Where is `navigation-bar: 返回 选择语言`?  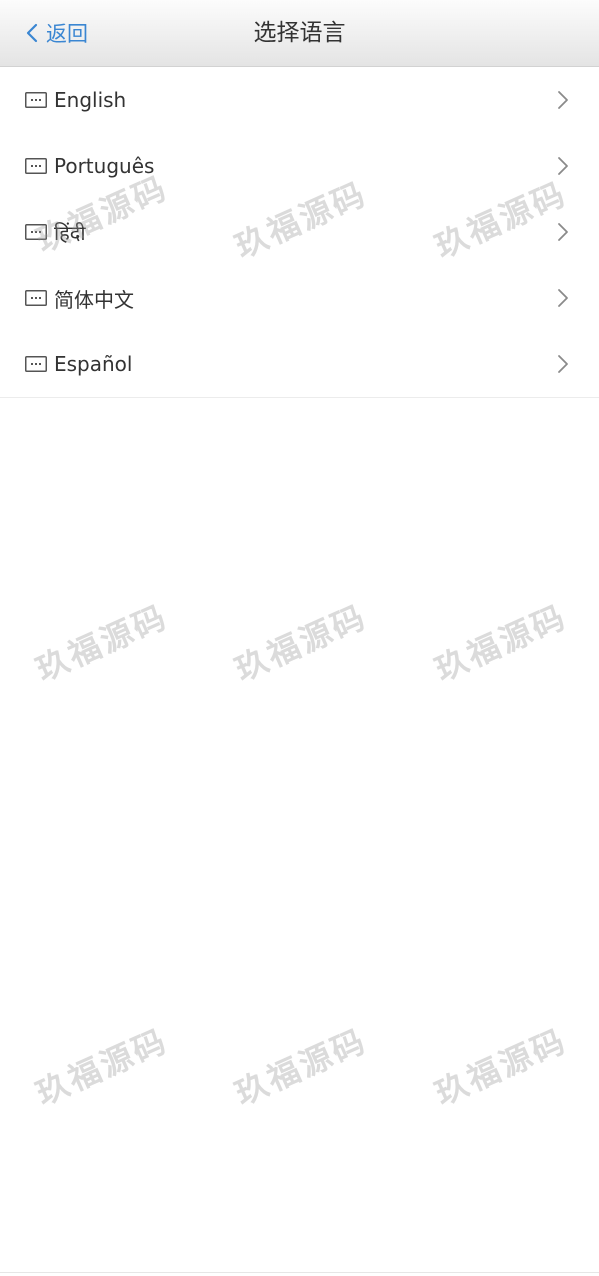 navigation-bar: 返回 选择语言 is located at coordinates (299, 33).